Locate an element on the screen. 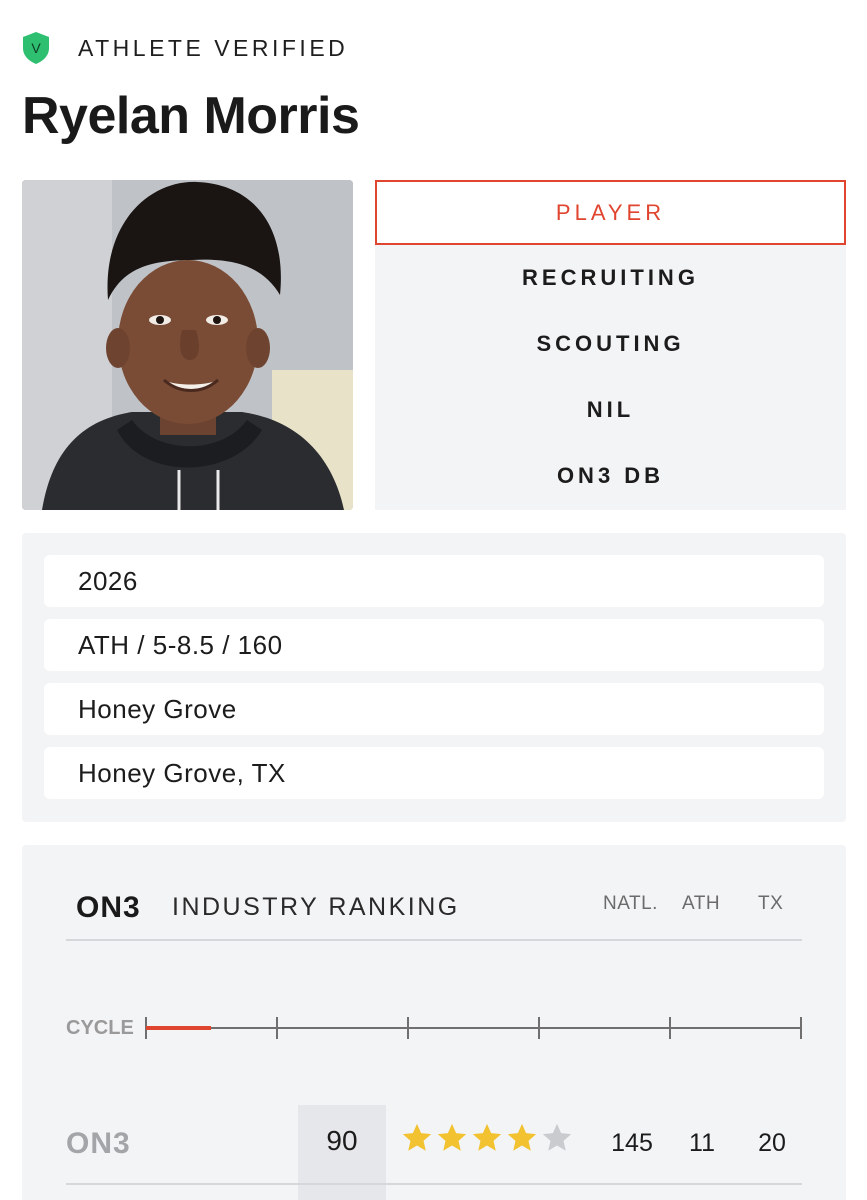 The image size is (867, 1200). tab-on3-db: ON3 DB is located at coordinates (610, 476).